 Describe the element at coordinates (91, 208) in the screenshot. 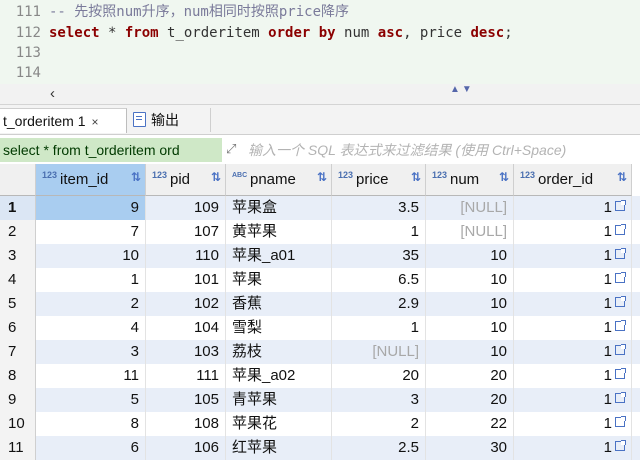

I see `cell-item-id: 9` at that location.